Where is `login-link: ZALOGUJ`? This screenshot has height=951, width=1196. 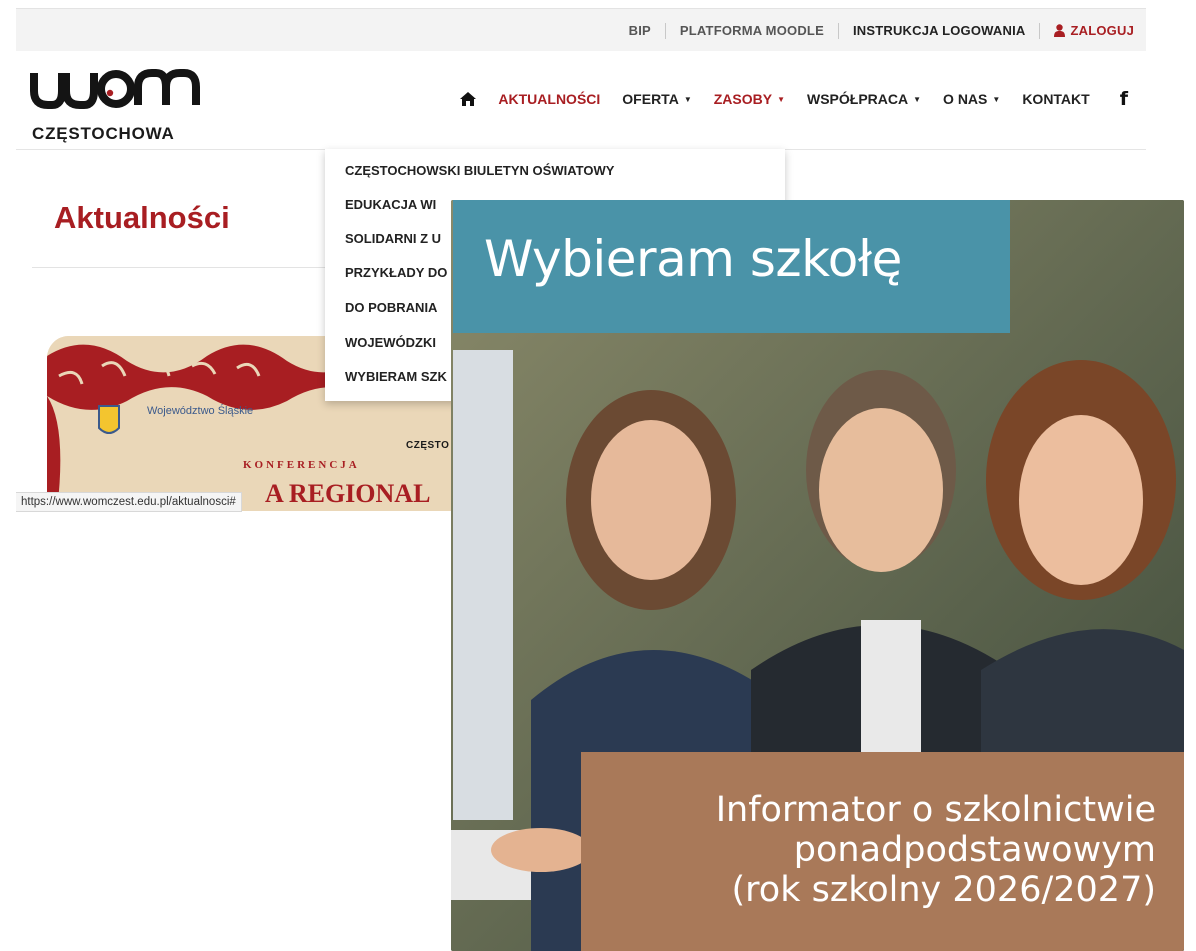
login-link: ZALOGUJ is located at coordinates (1094, 30).